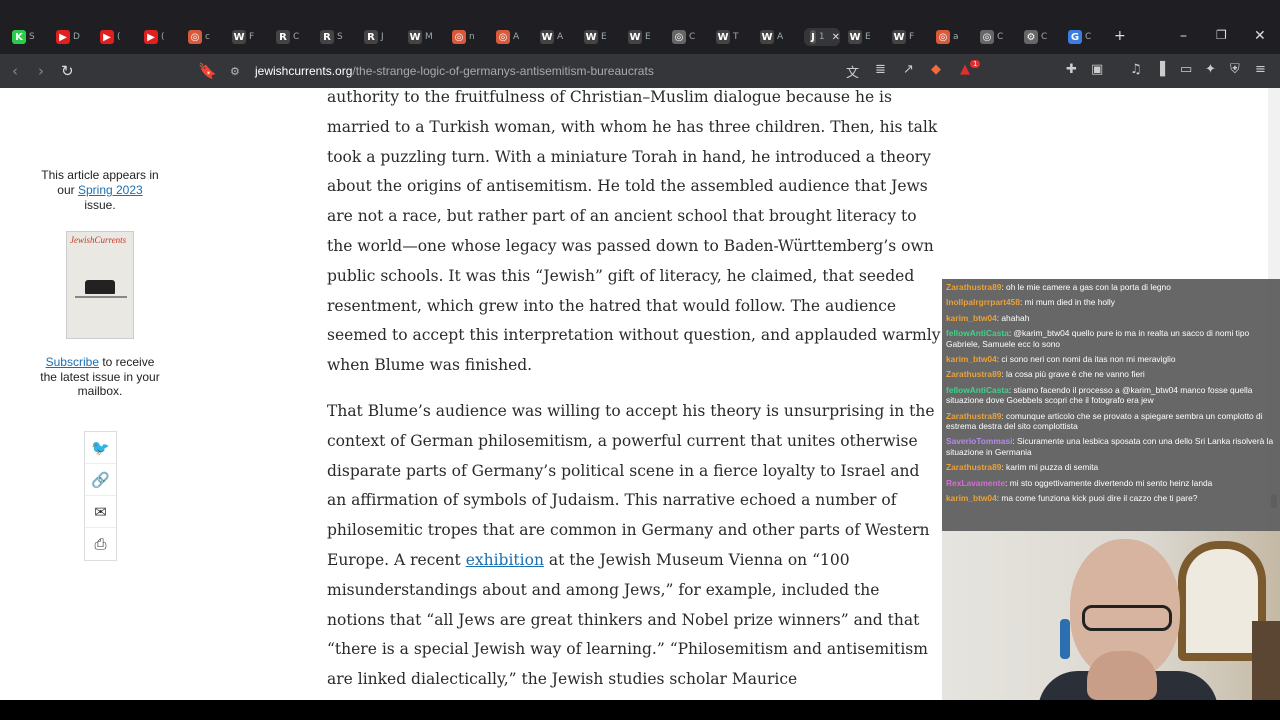 This screenshot has height=720, width=1280. I want to click on chat-username: RexLavamente, so click(975, 483).